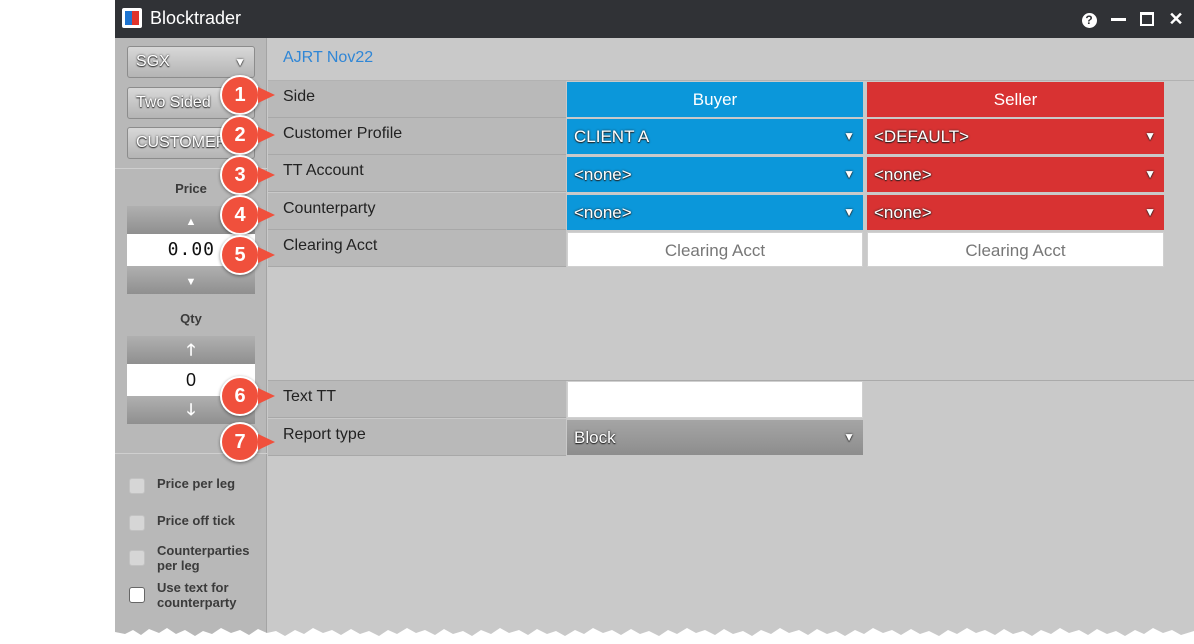 The image size is (1194, 644). I want to click on arrow-down-icon: 🡓, so click(191, 410).